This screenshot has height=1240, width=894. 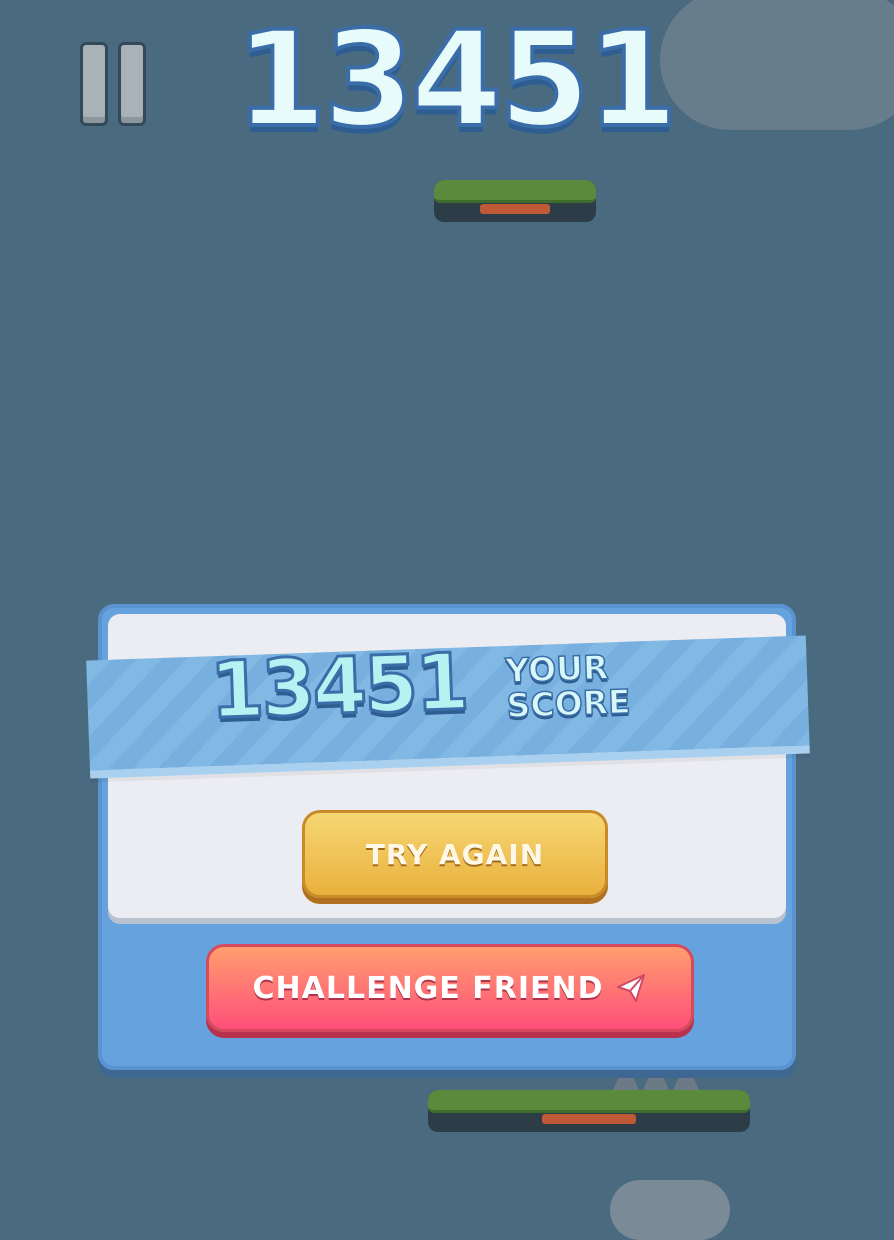 I want to click on try-again-button: TRY AGAIN, so click(x=455, y=854).